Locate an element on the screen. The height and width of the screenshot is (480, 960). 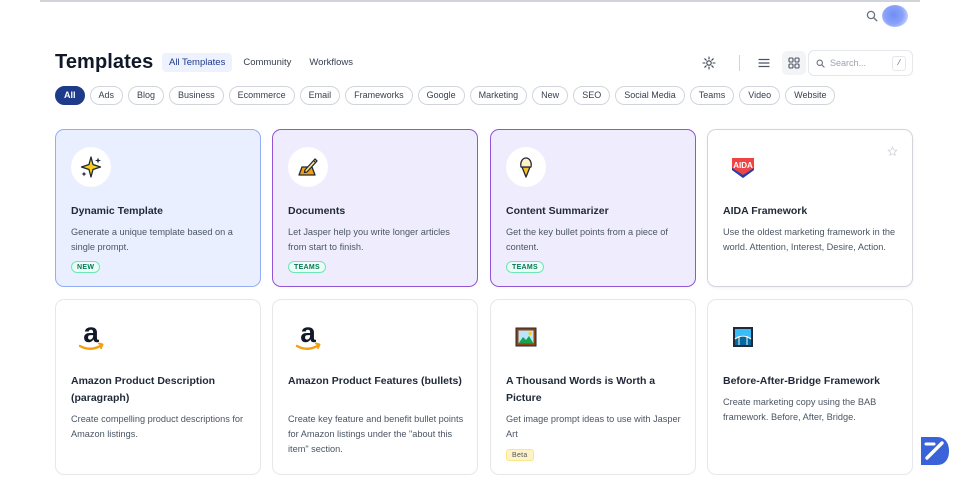
avatar is located at coordinates (895, 16).